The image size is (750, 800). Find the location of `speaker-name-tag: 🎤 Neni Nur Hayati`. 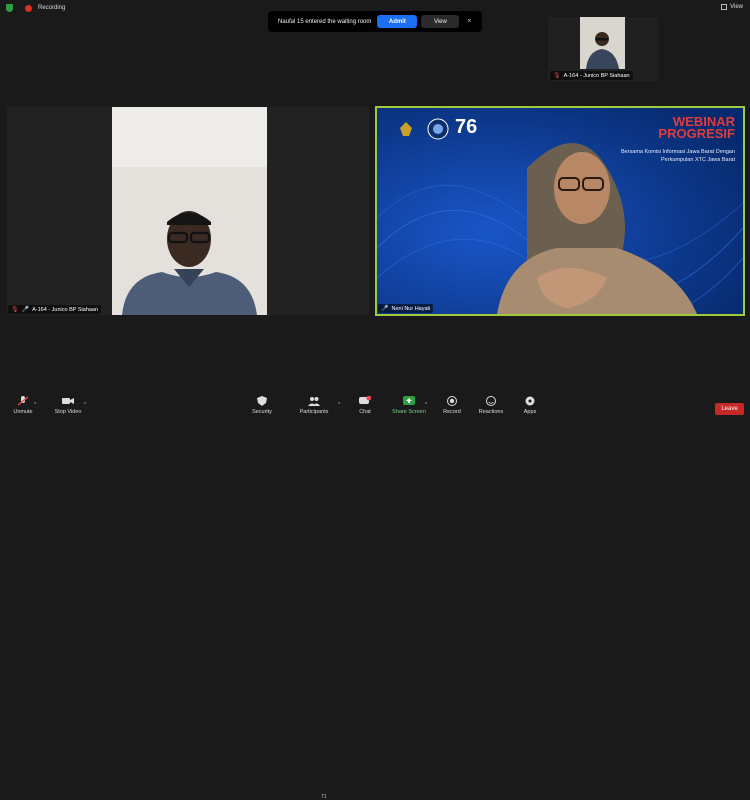

speaker-name-tag: 🎤 Neni Nur Hayati is located at coordinates (406, 308).